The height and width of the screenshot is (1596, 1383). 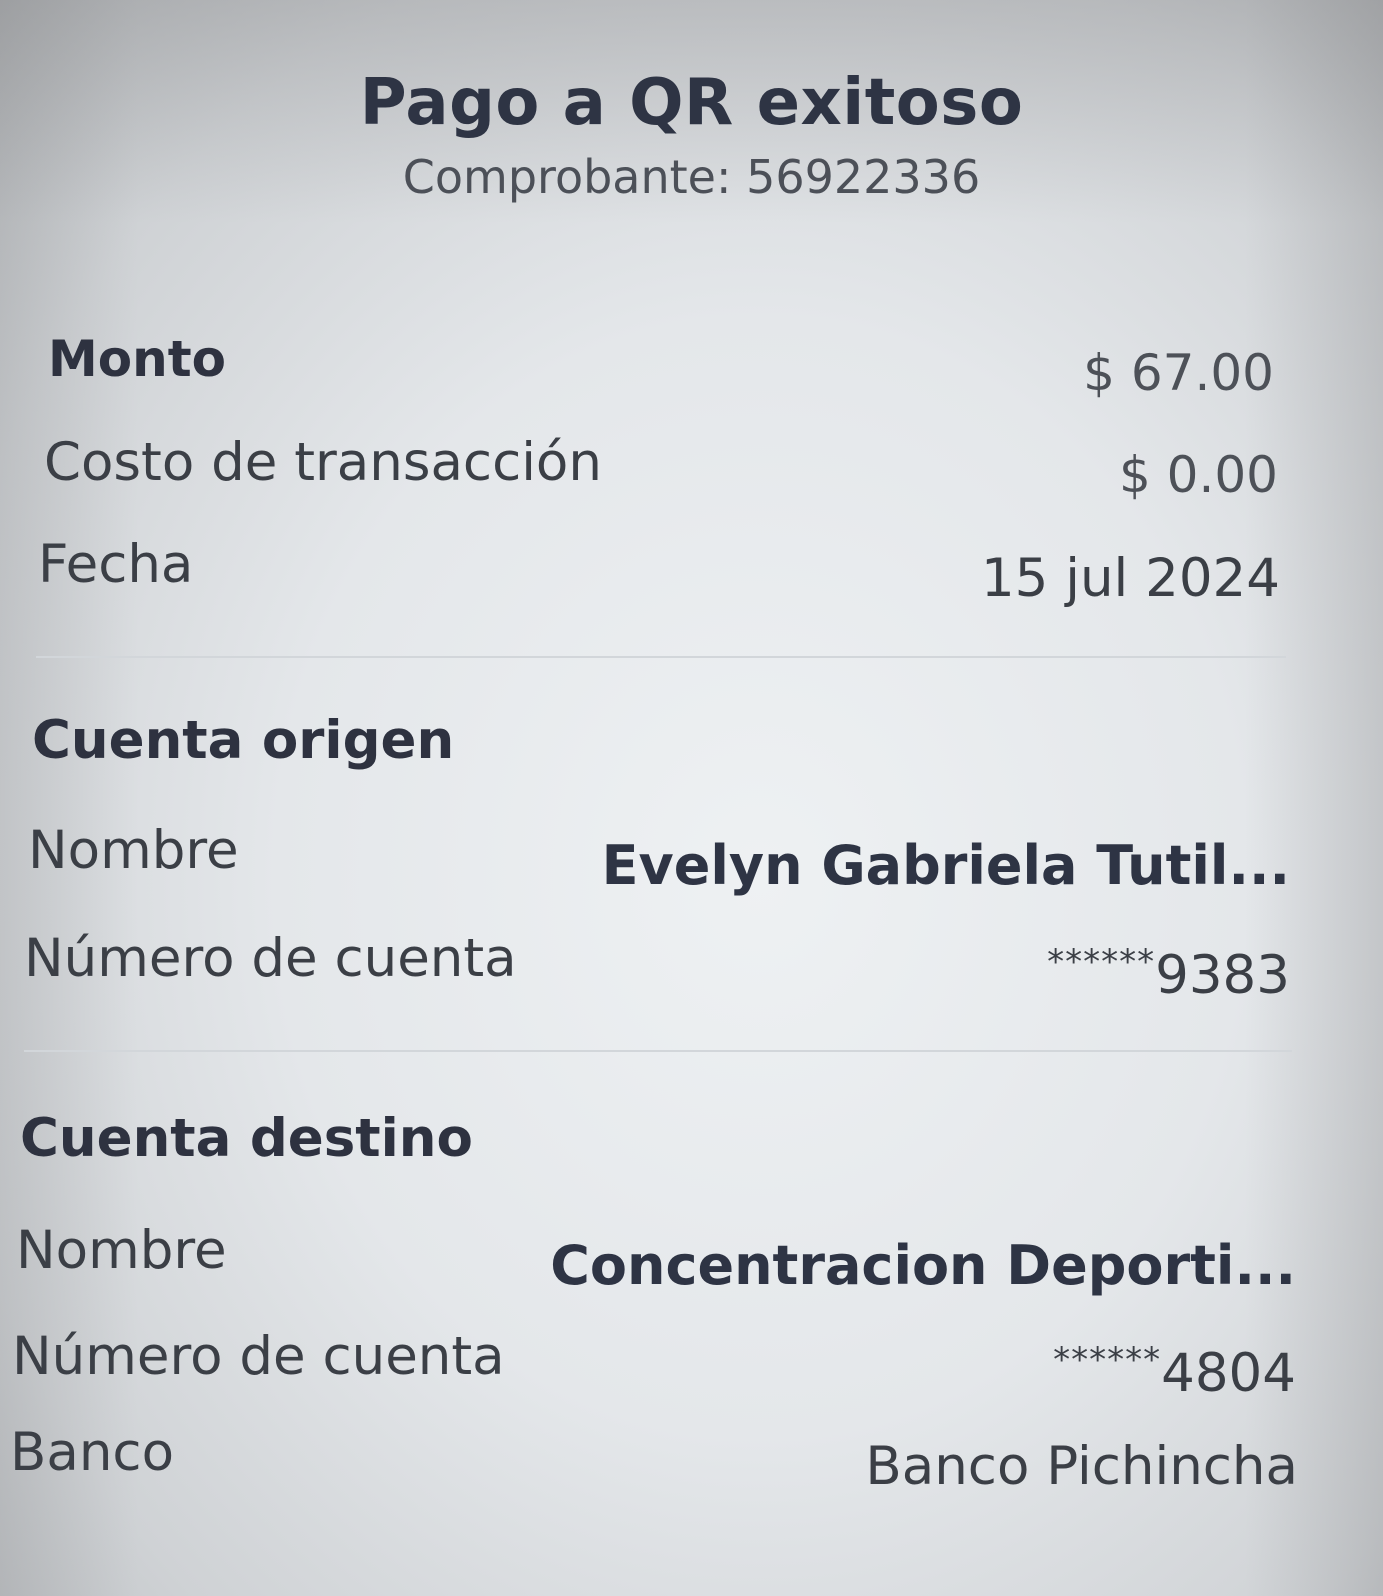 What do you see at coordinates (654, 1361) in the screenshot?
I see `destination-account-row: Número de cuenta ******4804` at bounding box center [654, 1361].